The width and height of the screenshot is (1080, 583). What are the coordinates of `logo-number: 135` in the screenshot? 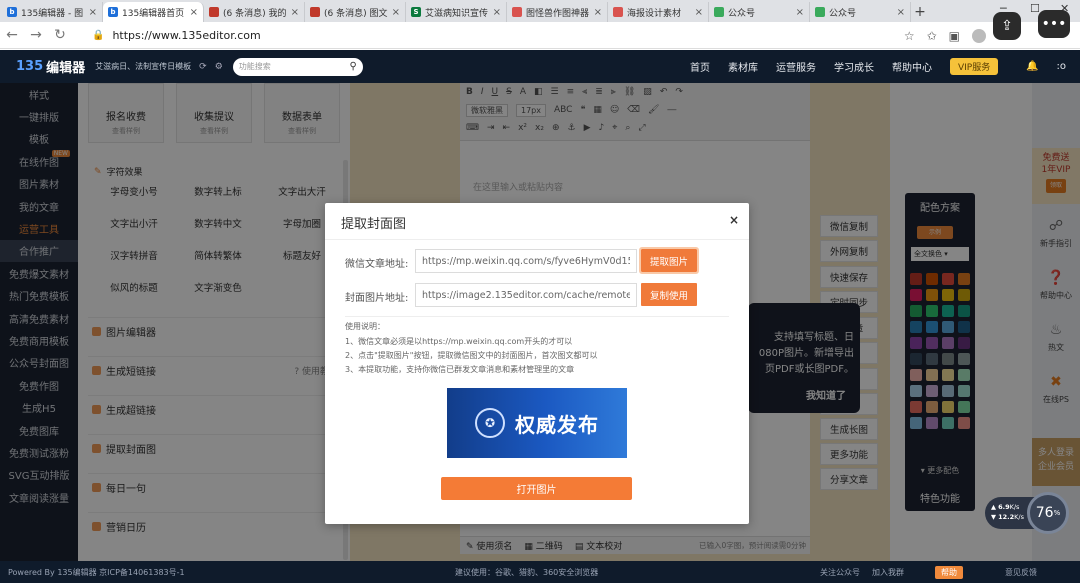 It's located at (30, 66).